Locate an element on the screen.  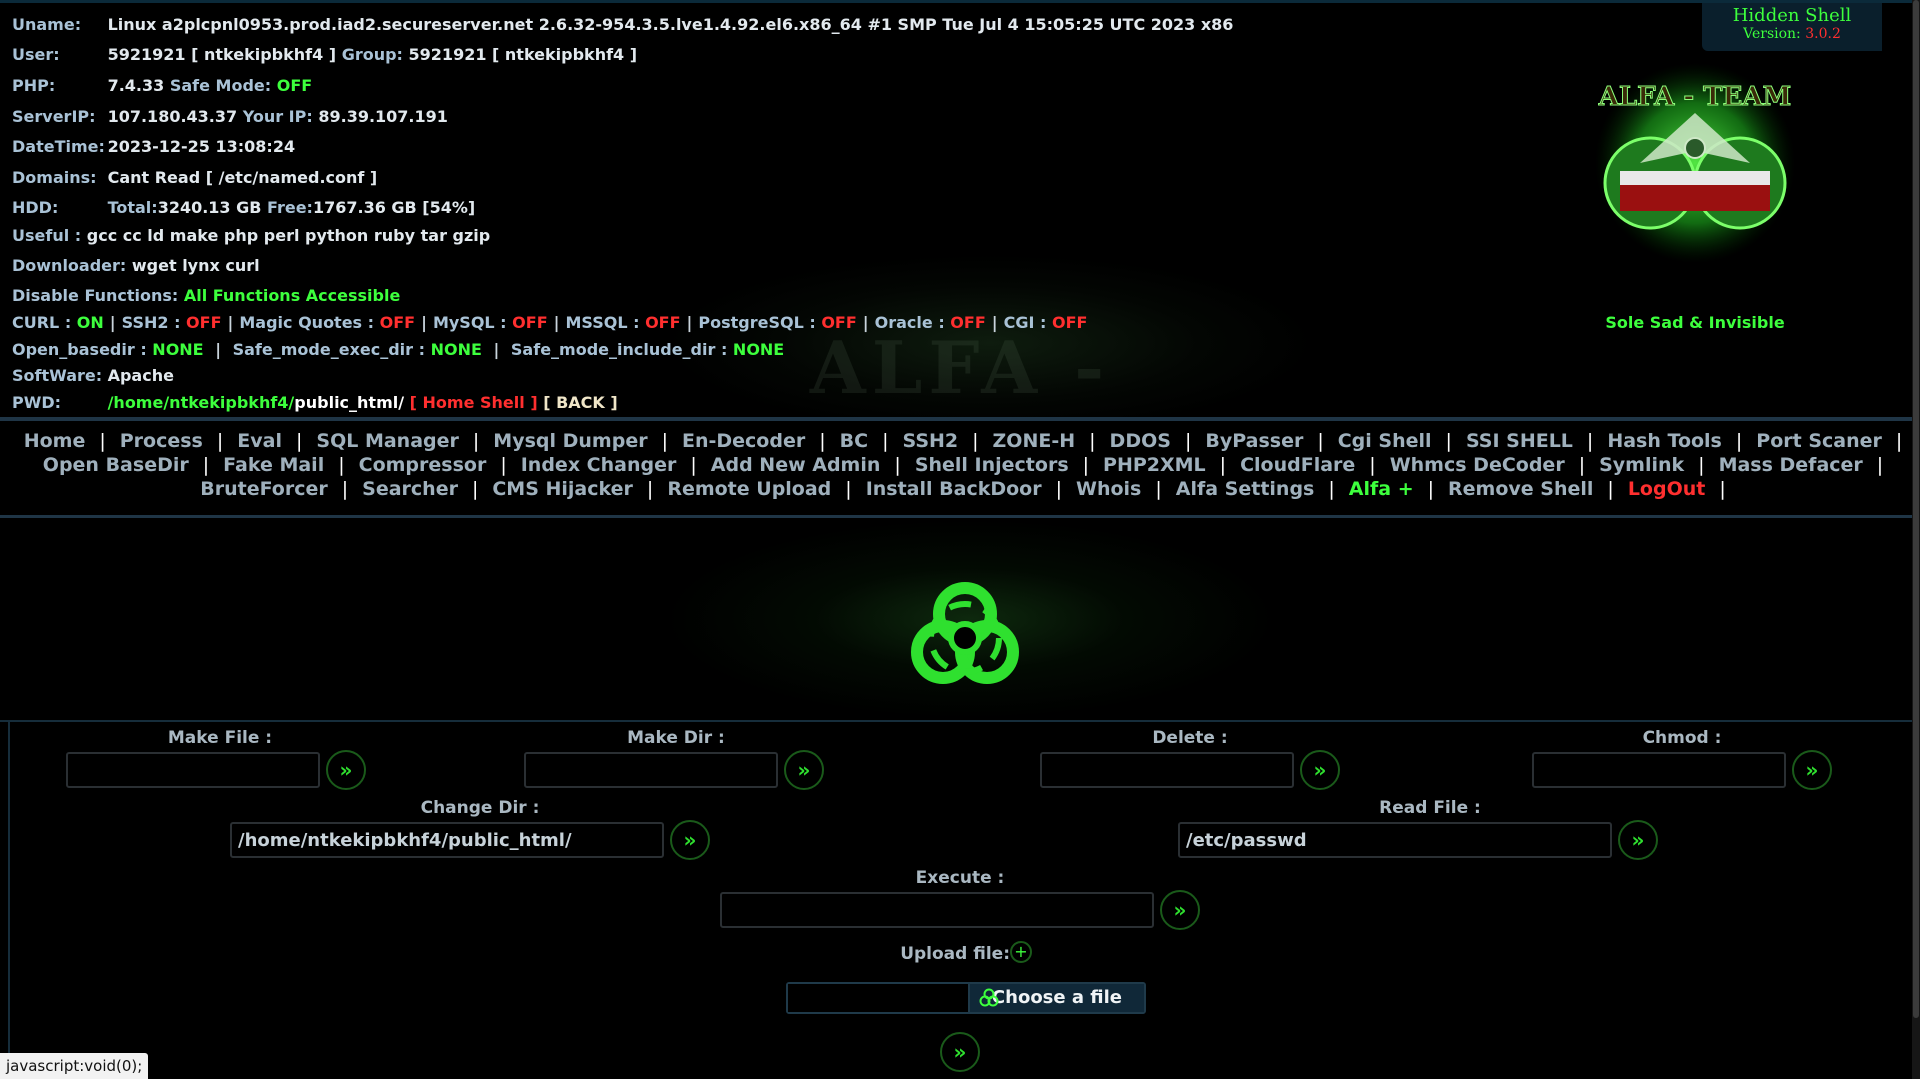
execute-label: Execute : is located at coordinates (960, 878).